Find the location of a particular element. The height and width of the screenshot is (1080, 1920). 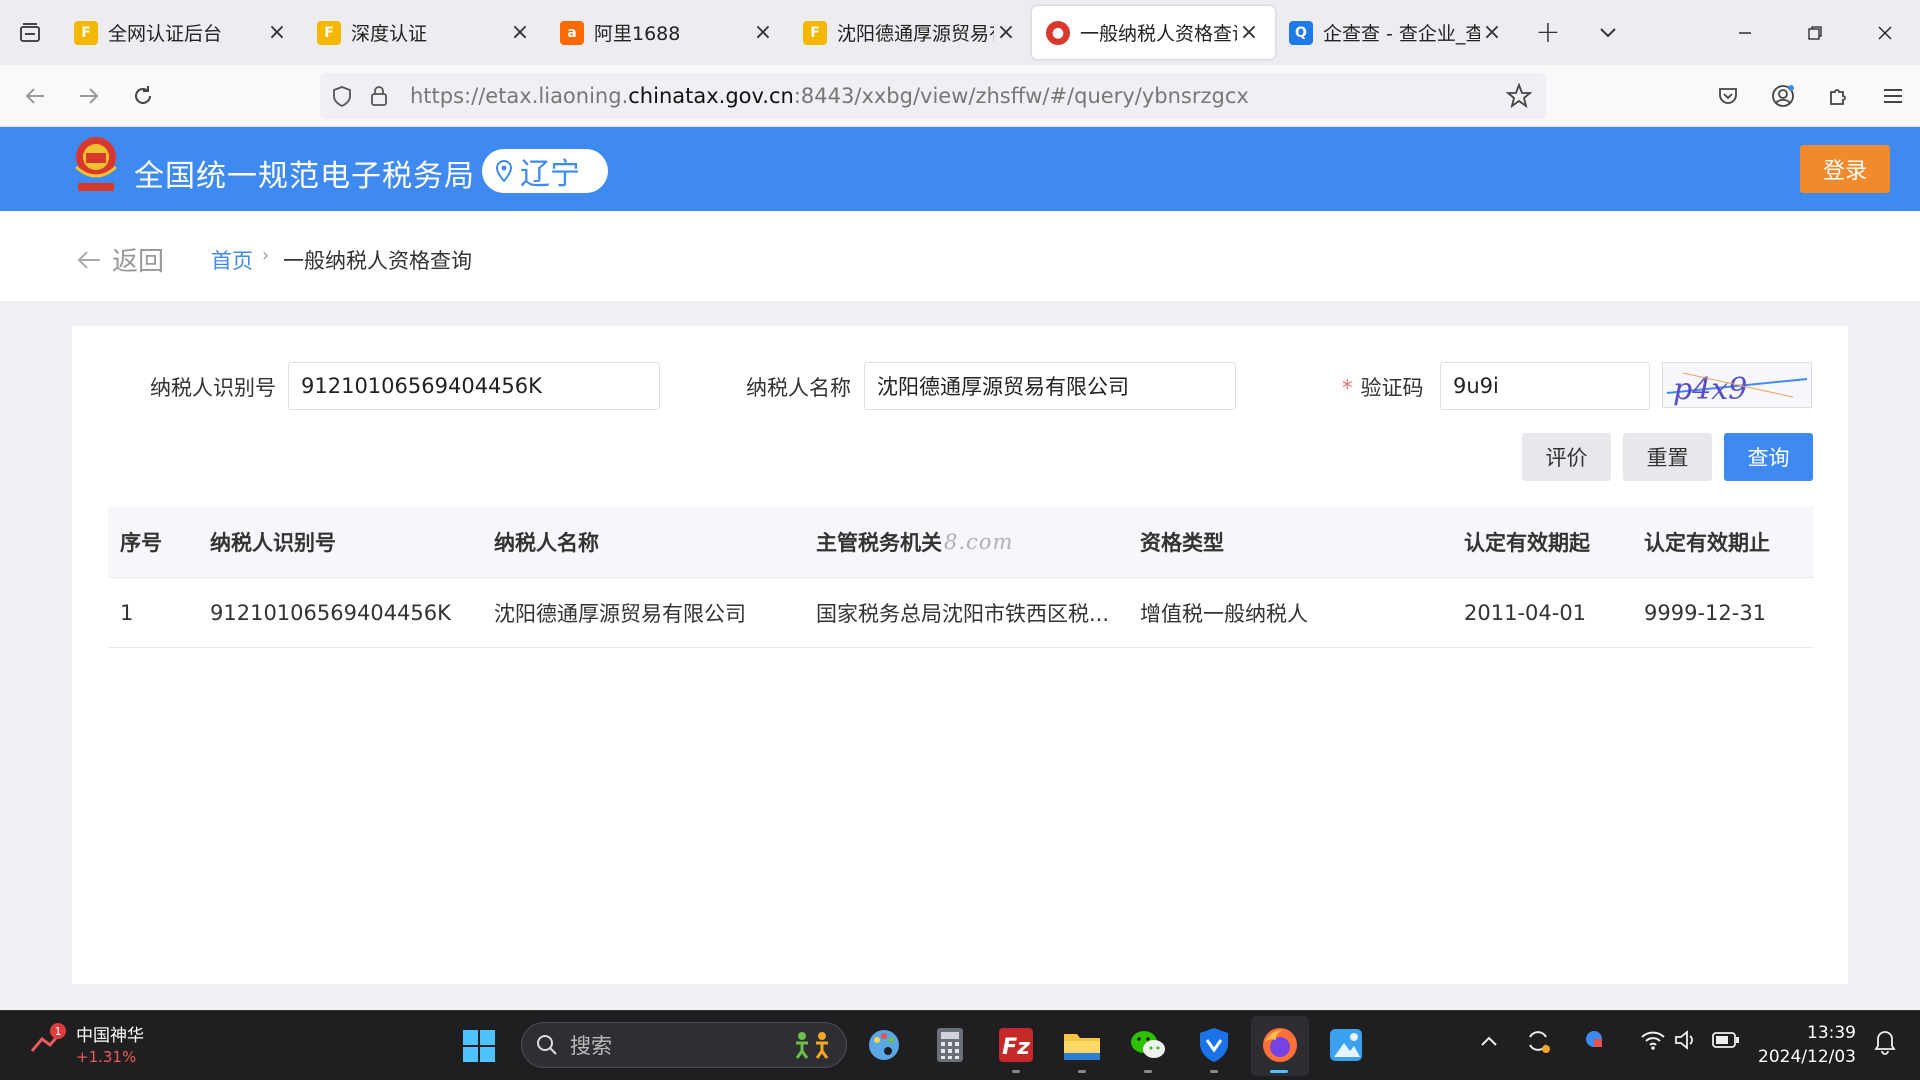

stock-widget: 1 中国神华 +1.31% is located at coordinates (86, 1043).